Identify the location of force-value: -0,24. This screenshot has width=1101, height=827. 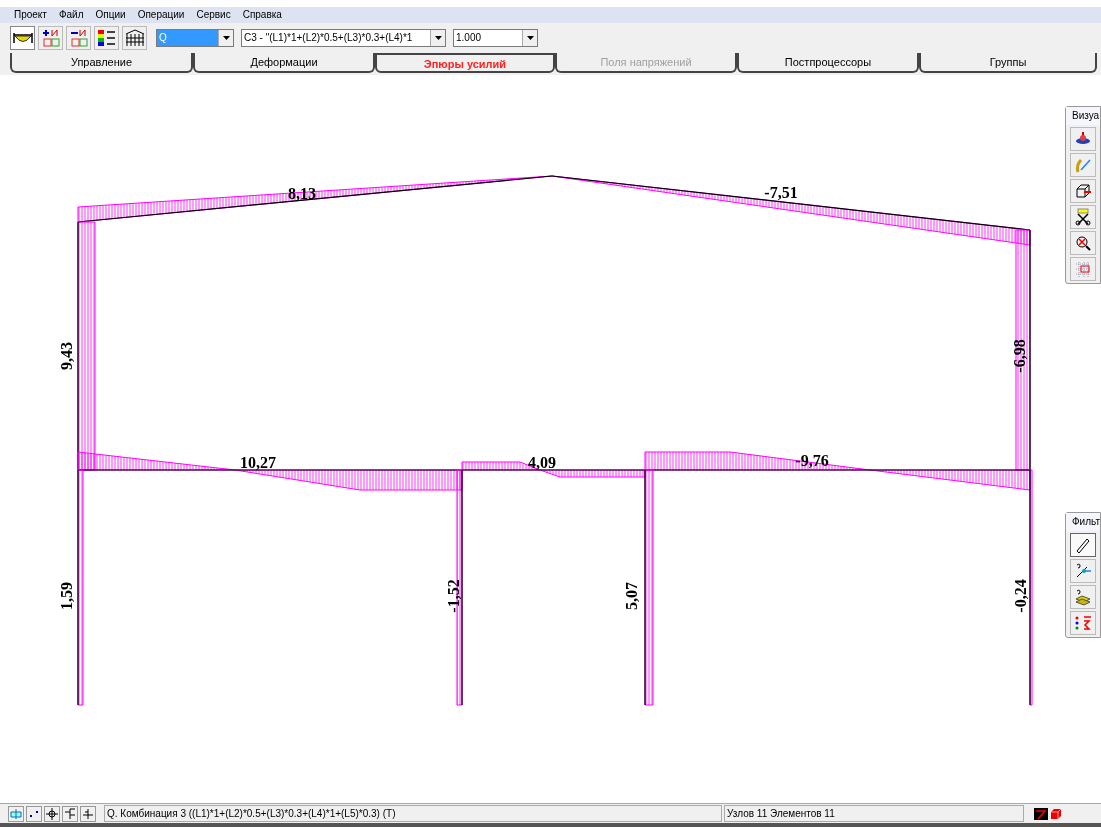
(1020, 596).